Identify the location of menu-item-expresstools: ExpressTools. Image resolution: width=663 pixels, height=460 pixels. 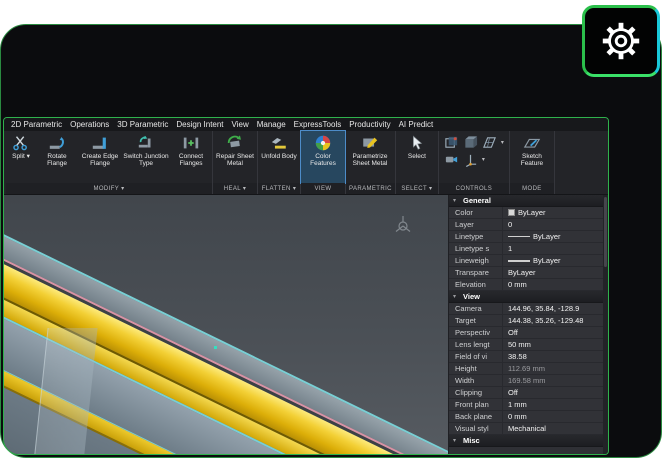
(318, 124).